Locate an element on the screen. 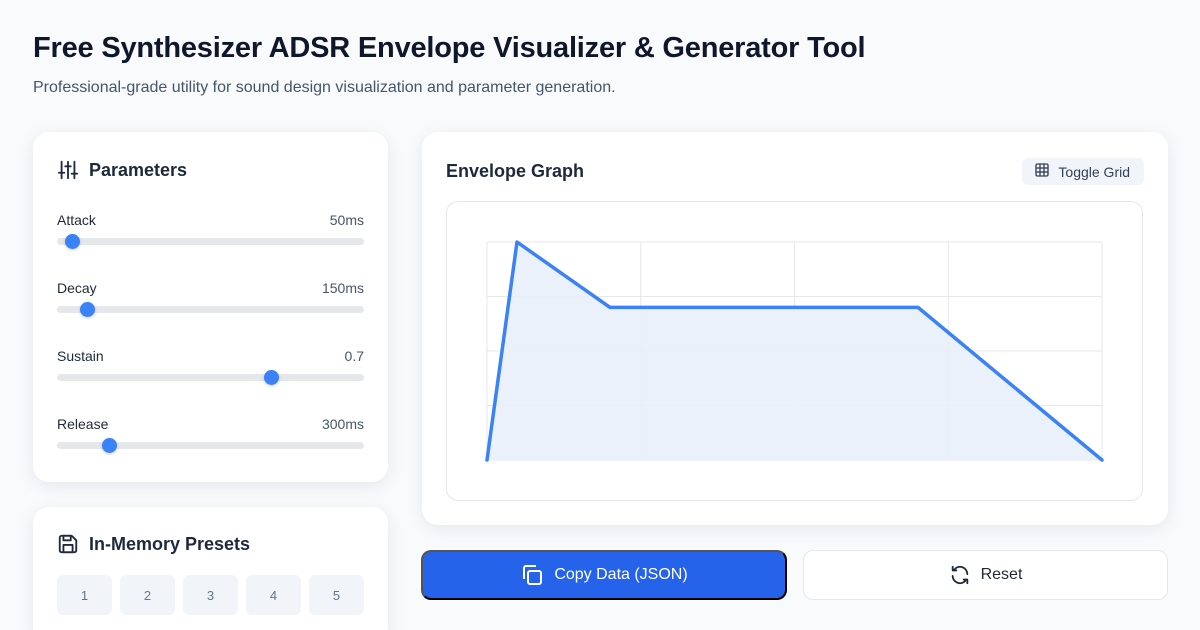 Image resolution: width=1200 pixels, height=630 pixels. param-label: Decay is located at coordinates (77, 288).